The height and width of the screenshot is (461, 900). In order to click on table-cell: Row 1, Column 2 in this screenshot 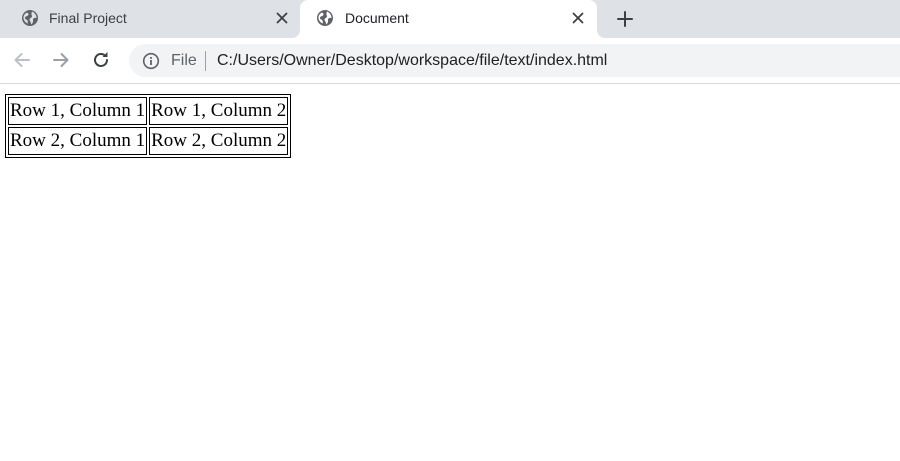, I will do `click(219, 111)`.